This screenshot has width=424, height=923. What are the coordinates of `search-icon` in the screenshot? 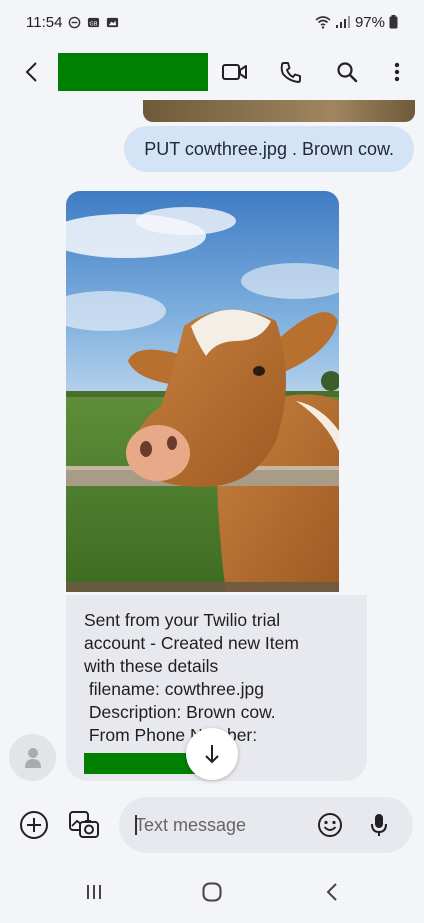 It's located at (347, 72).